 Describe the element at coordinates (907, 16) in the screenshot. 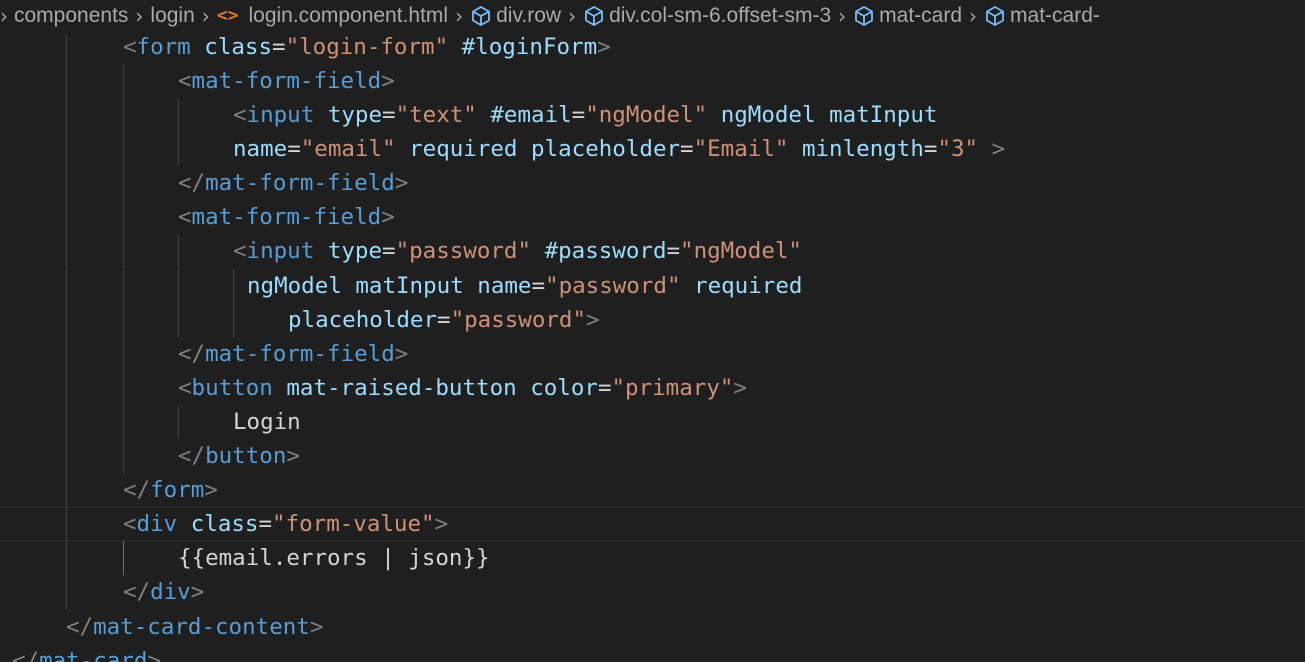

I see `breadcrumb-item: mat-card` at that location.